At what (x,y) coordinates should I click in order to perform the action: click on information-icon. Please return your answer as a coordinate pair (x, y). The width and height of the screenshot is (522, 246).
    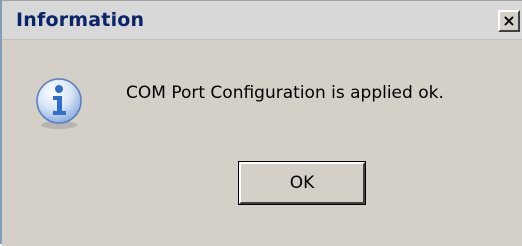
    Looking at the image, I should click on (59, 103).